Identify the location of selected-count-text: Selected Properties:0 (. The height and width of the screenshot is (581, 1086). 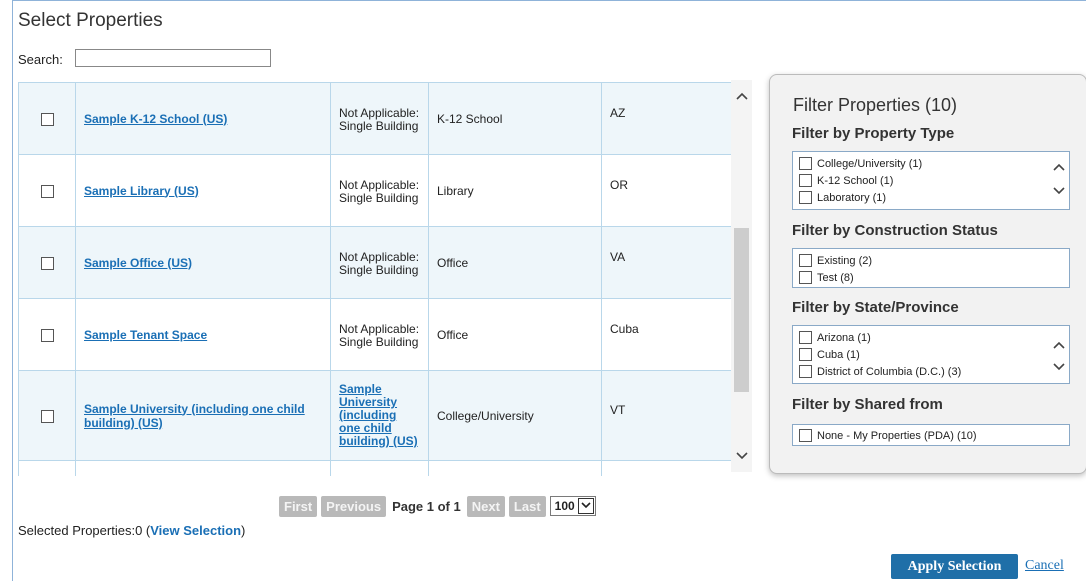
(84, 530).